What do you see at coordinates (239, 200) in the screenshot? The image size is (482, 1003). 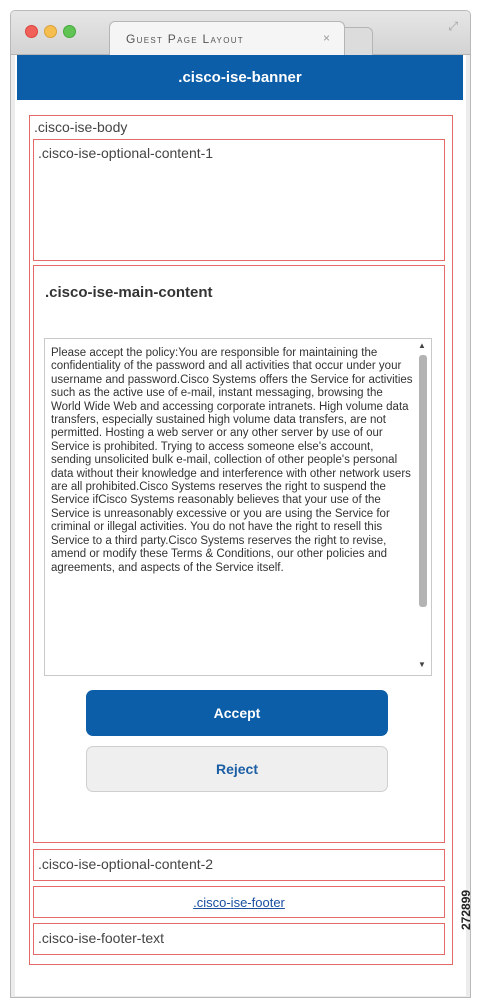 I see `optional-content-1-region: .cisco-ise-optional-content-1` at bounding box center [239, 200].